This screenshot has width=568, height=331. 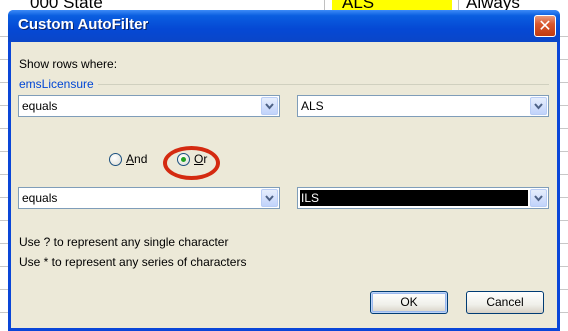 What do you see at coordinates (40, 198) in the screenshot?
I see `criteria2-operator-value: equals` at bounding box center [40, 198].